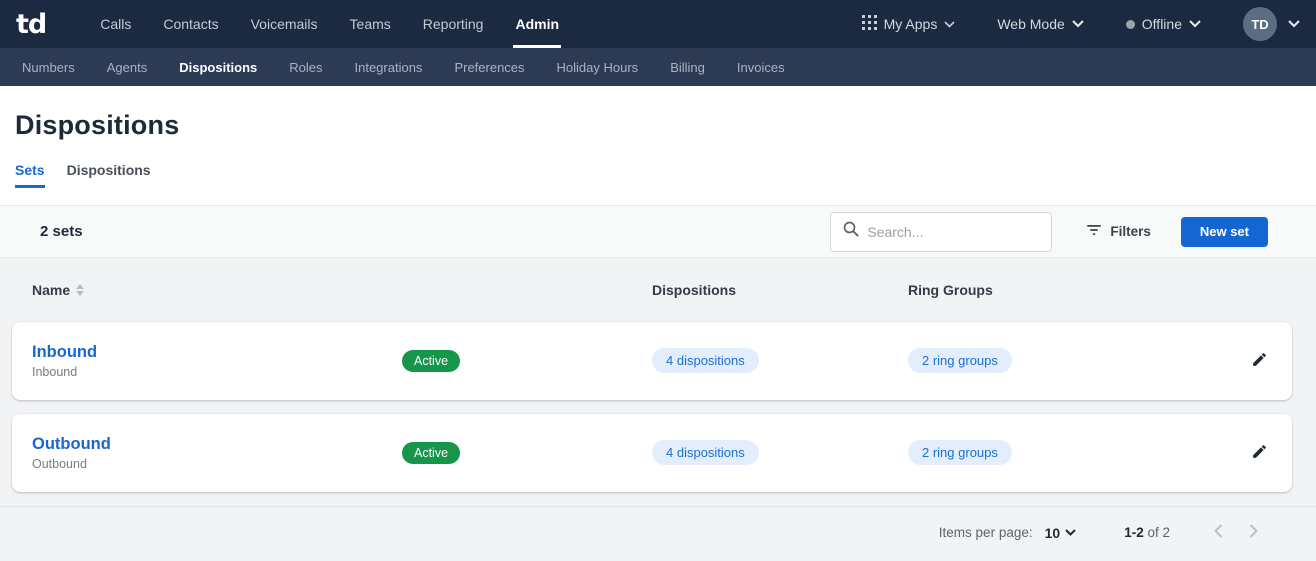 The height and width of the screenshot is (561, 1316). What do you see at coordinates (1134, 532) in the screenshot?
I see `page-range-value: 1-2` at bounding box center [1134, 532].